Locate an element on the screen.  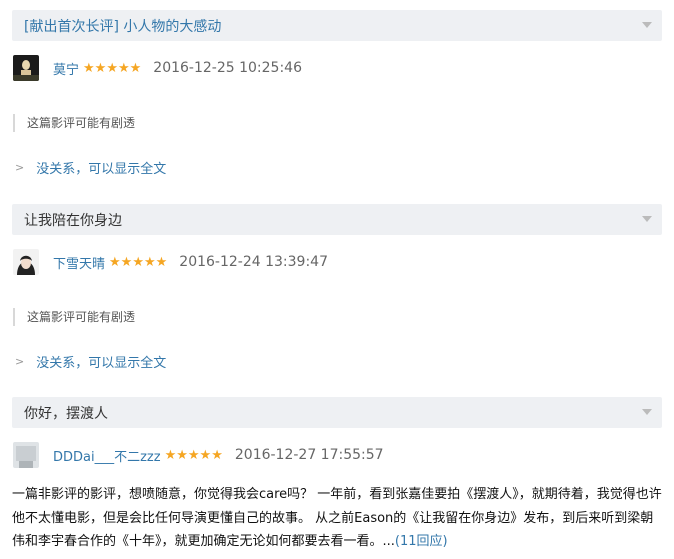
review-title-bar: 让我陪在你身边 is located at coordinates (337, 219).